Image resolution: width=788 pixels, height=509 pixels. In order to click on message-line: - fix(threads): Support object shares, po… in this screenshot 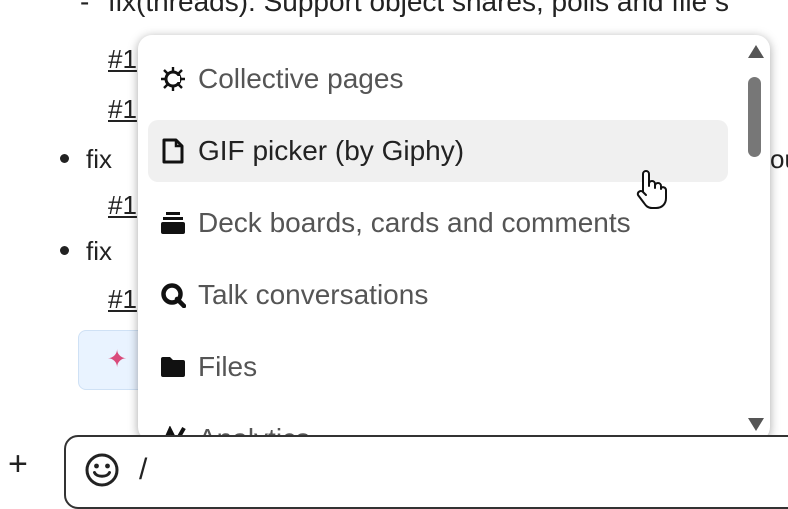, I will do `click(404, 9)`.